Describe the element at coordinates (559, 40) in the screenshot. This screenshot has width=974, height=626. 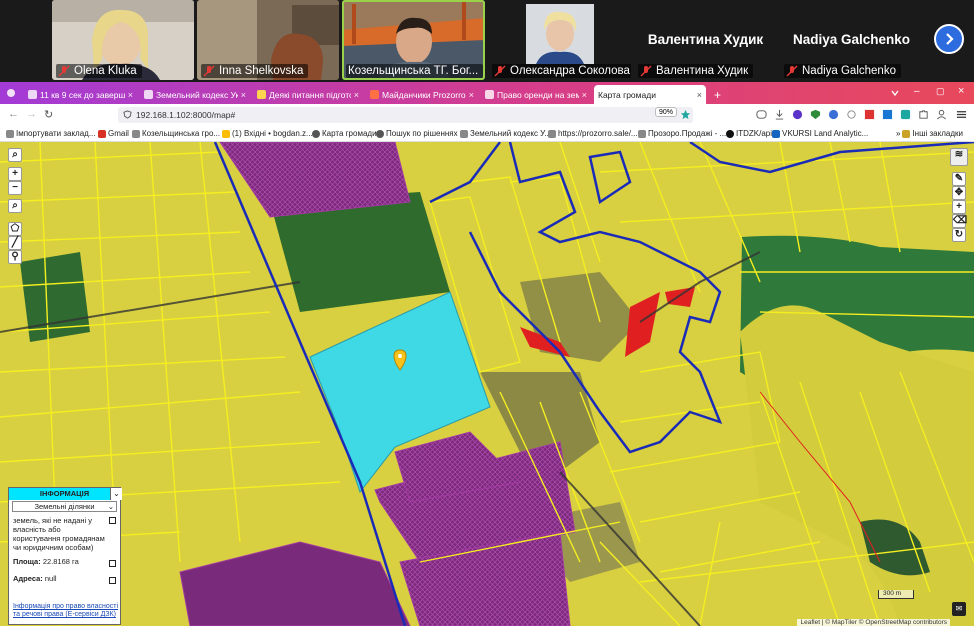
I see `participant-tile: Олександра Соколова` at that location.